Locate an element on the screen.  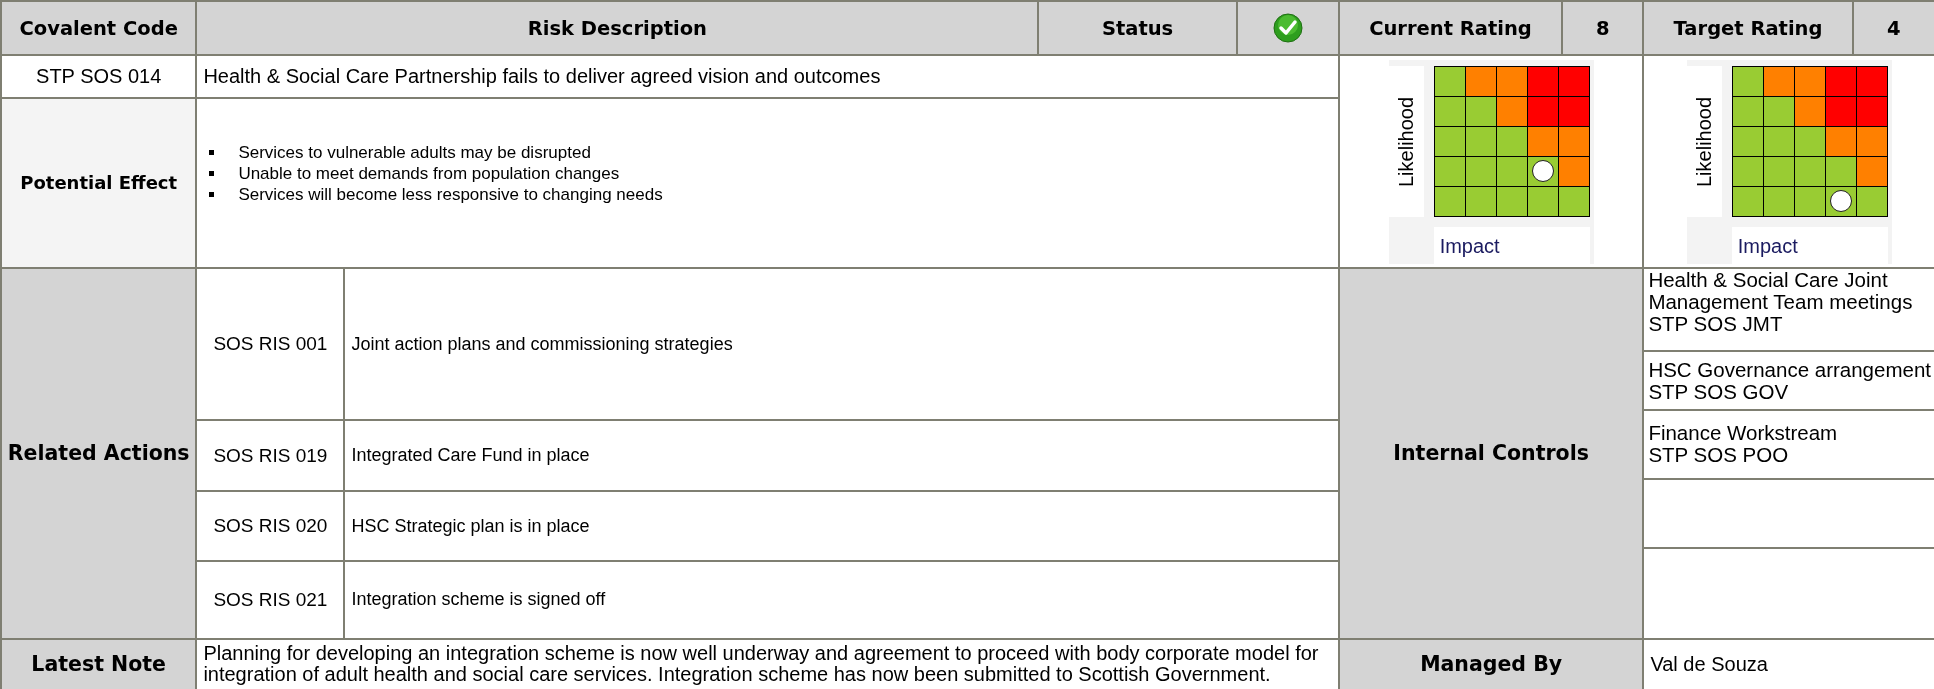
control-text: Health & Social Care Joint is located at coordinates (1768, 280).